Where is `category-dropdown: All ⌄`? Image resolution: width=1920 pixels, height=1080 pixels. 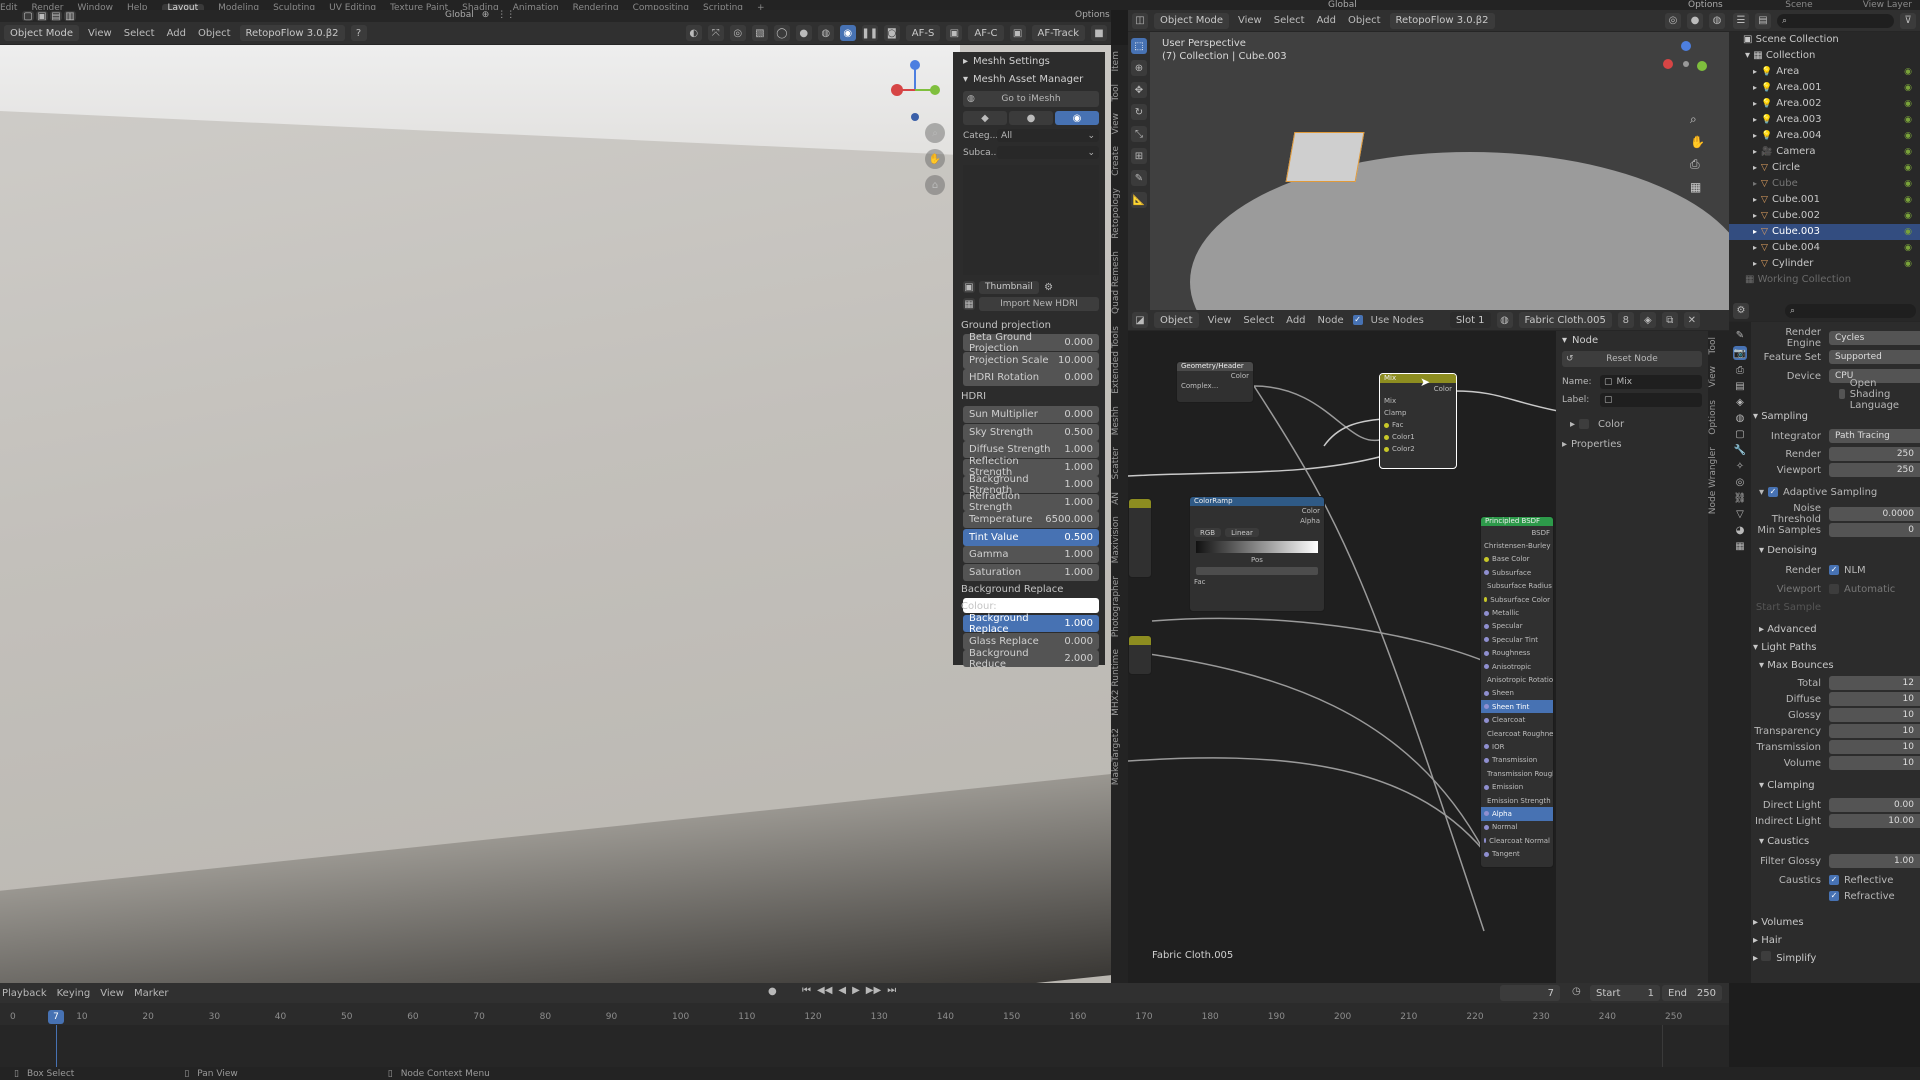 category-dropdown: All ⌄ is located at coordinates (1048, 135).